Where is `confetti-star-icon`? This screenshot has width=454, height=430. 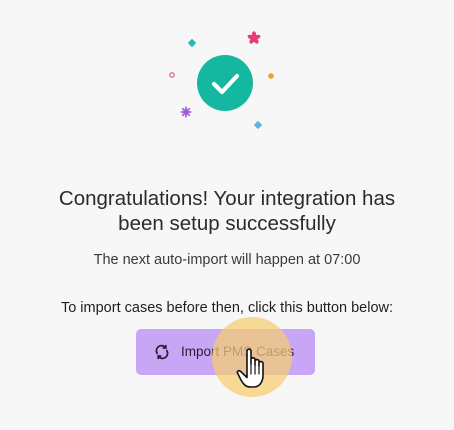
confetti-star-icon is located at coordinates (254, 37).